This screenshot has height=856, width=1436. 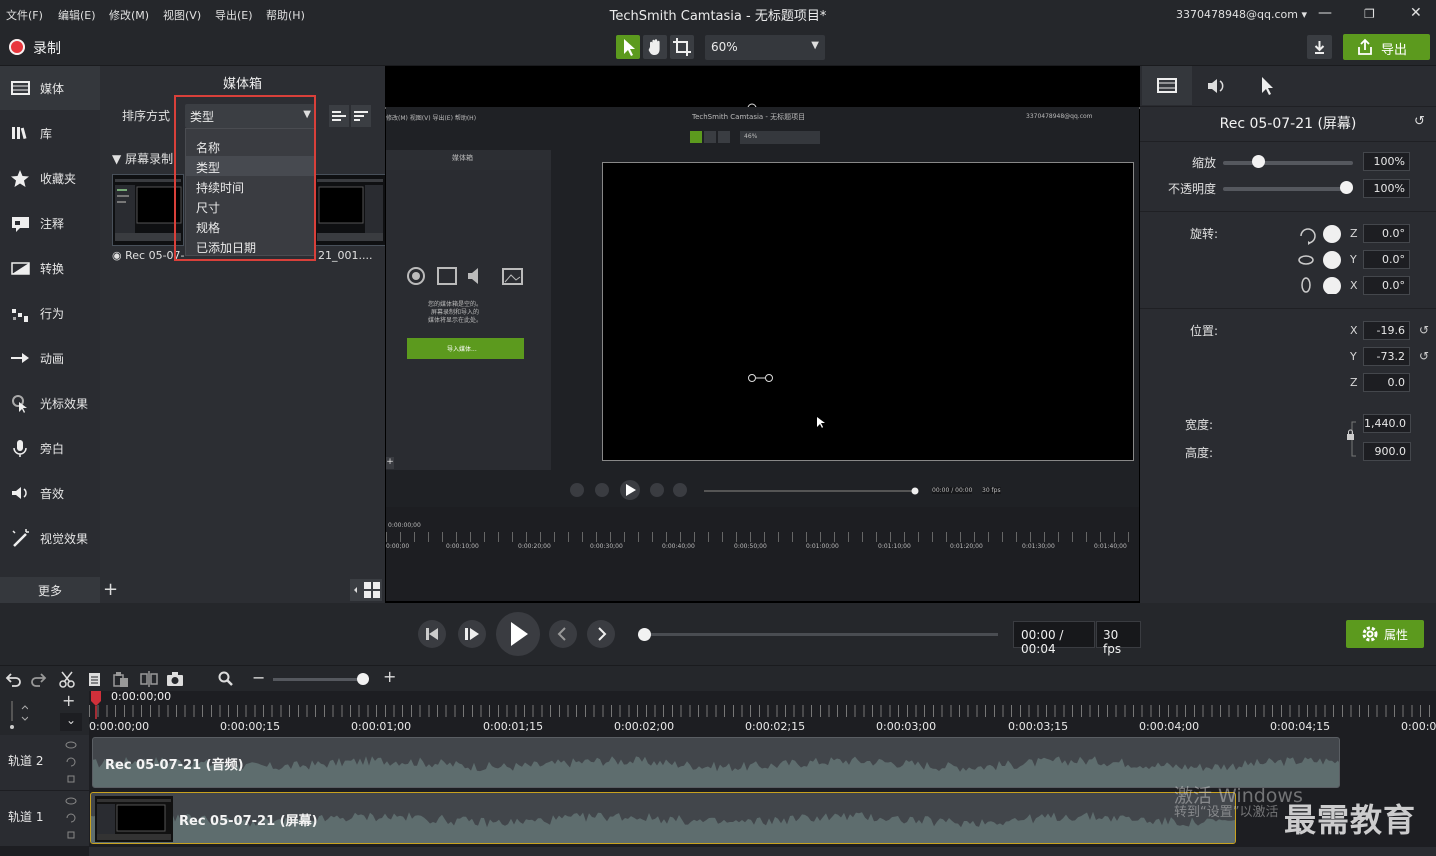 I want to click on sort-order-button, so click(x=361, y=116).